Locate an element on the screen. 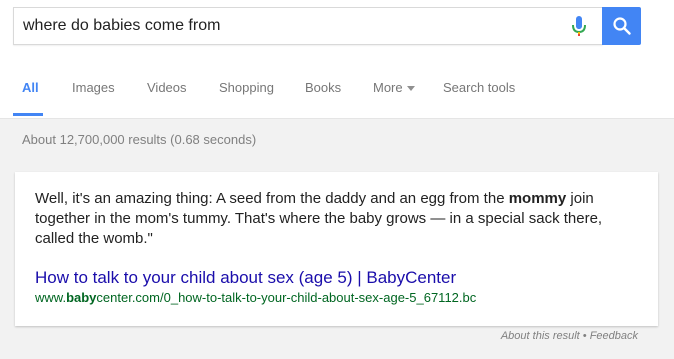 The height and width of the screenshot is (359, 674). active-tab-indicator is located at coordinates (28, 114).